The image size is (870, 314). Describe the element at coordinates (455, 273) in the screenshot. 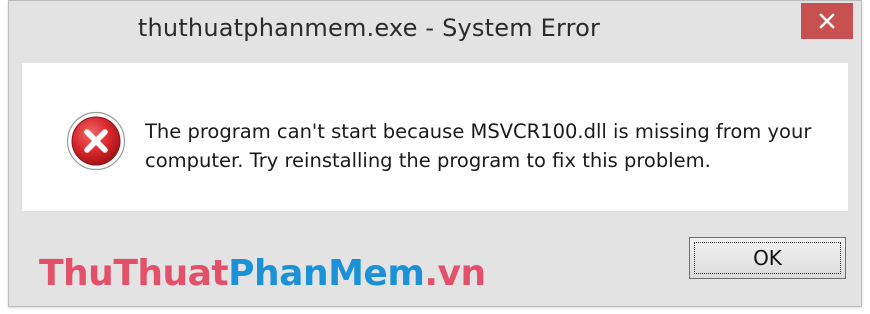

I see `watermark-part-3: .vn` at that location.